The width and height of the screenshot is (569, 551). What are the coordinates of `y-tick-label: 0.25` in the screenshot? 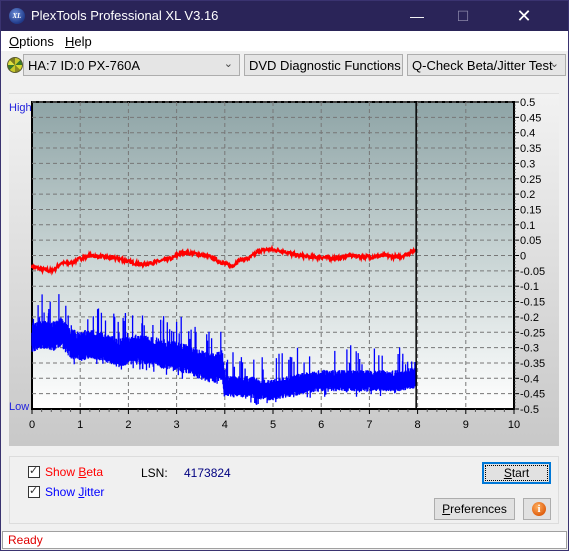 It's located at (530, 180).